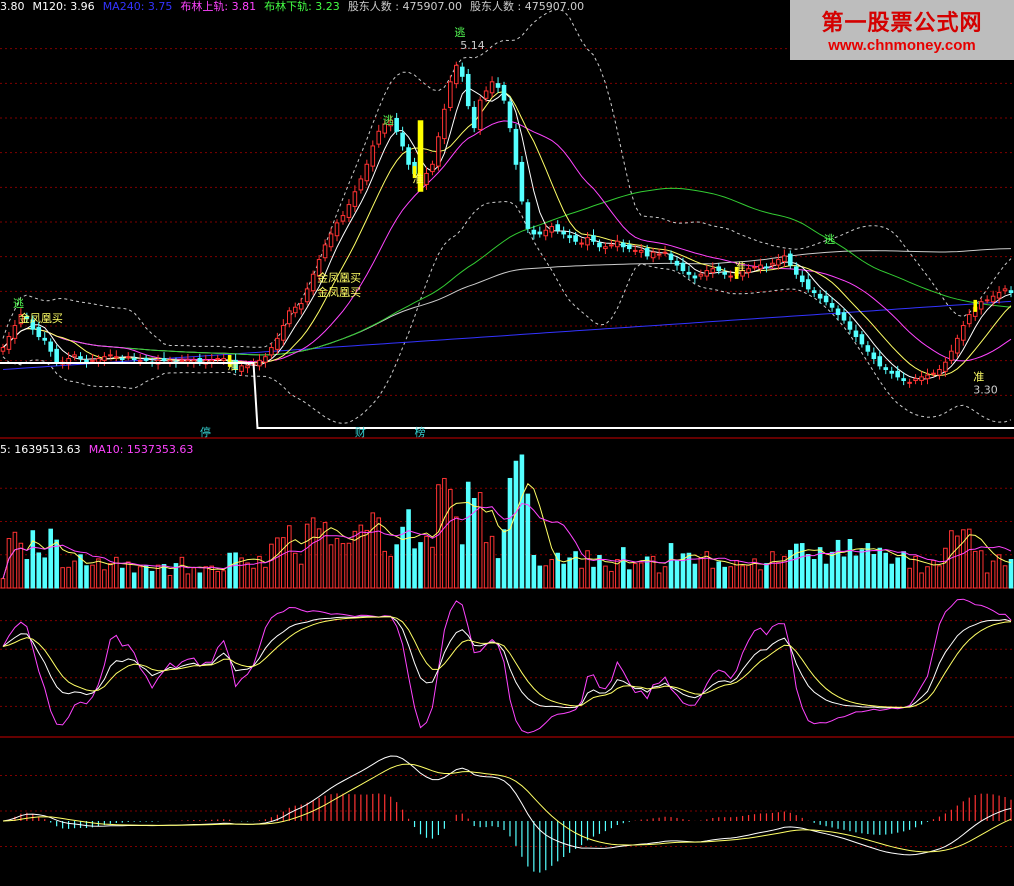 Image resolution: width=1014 pixels, height=886 pixels. Describe the element at coordinates (507, 808) in the screenshot. I see `macd-dea-line` at that location.